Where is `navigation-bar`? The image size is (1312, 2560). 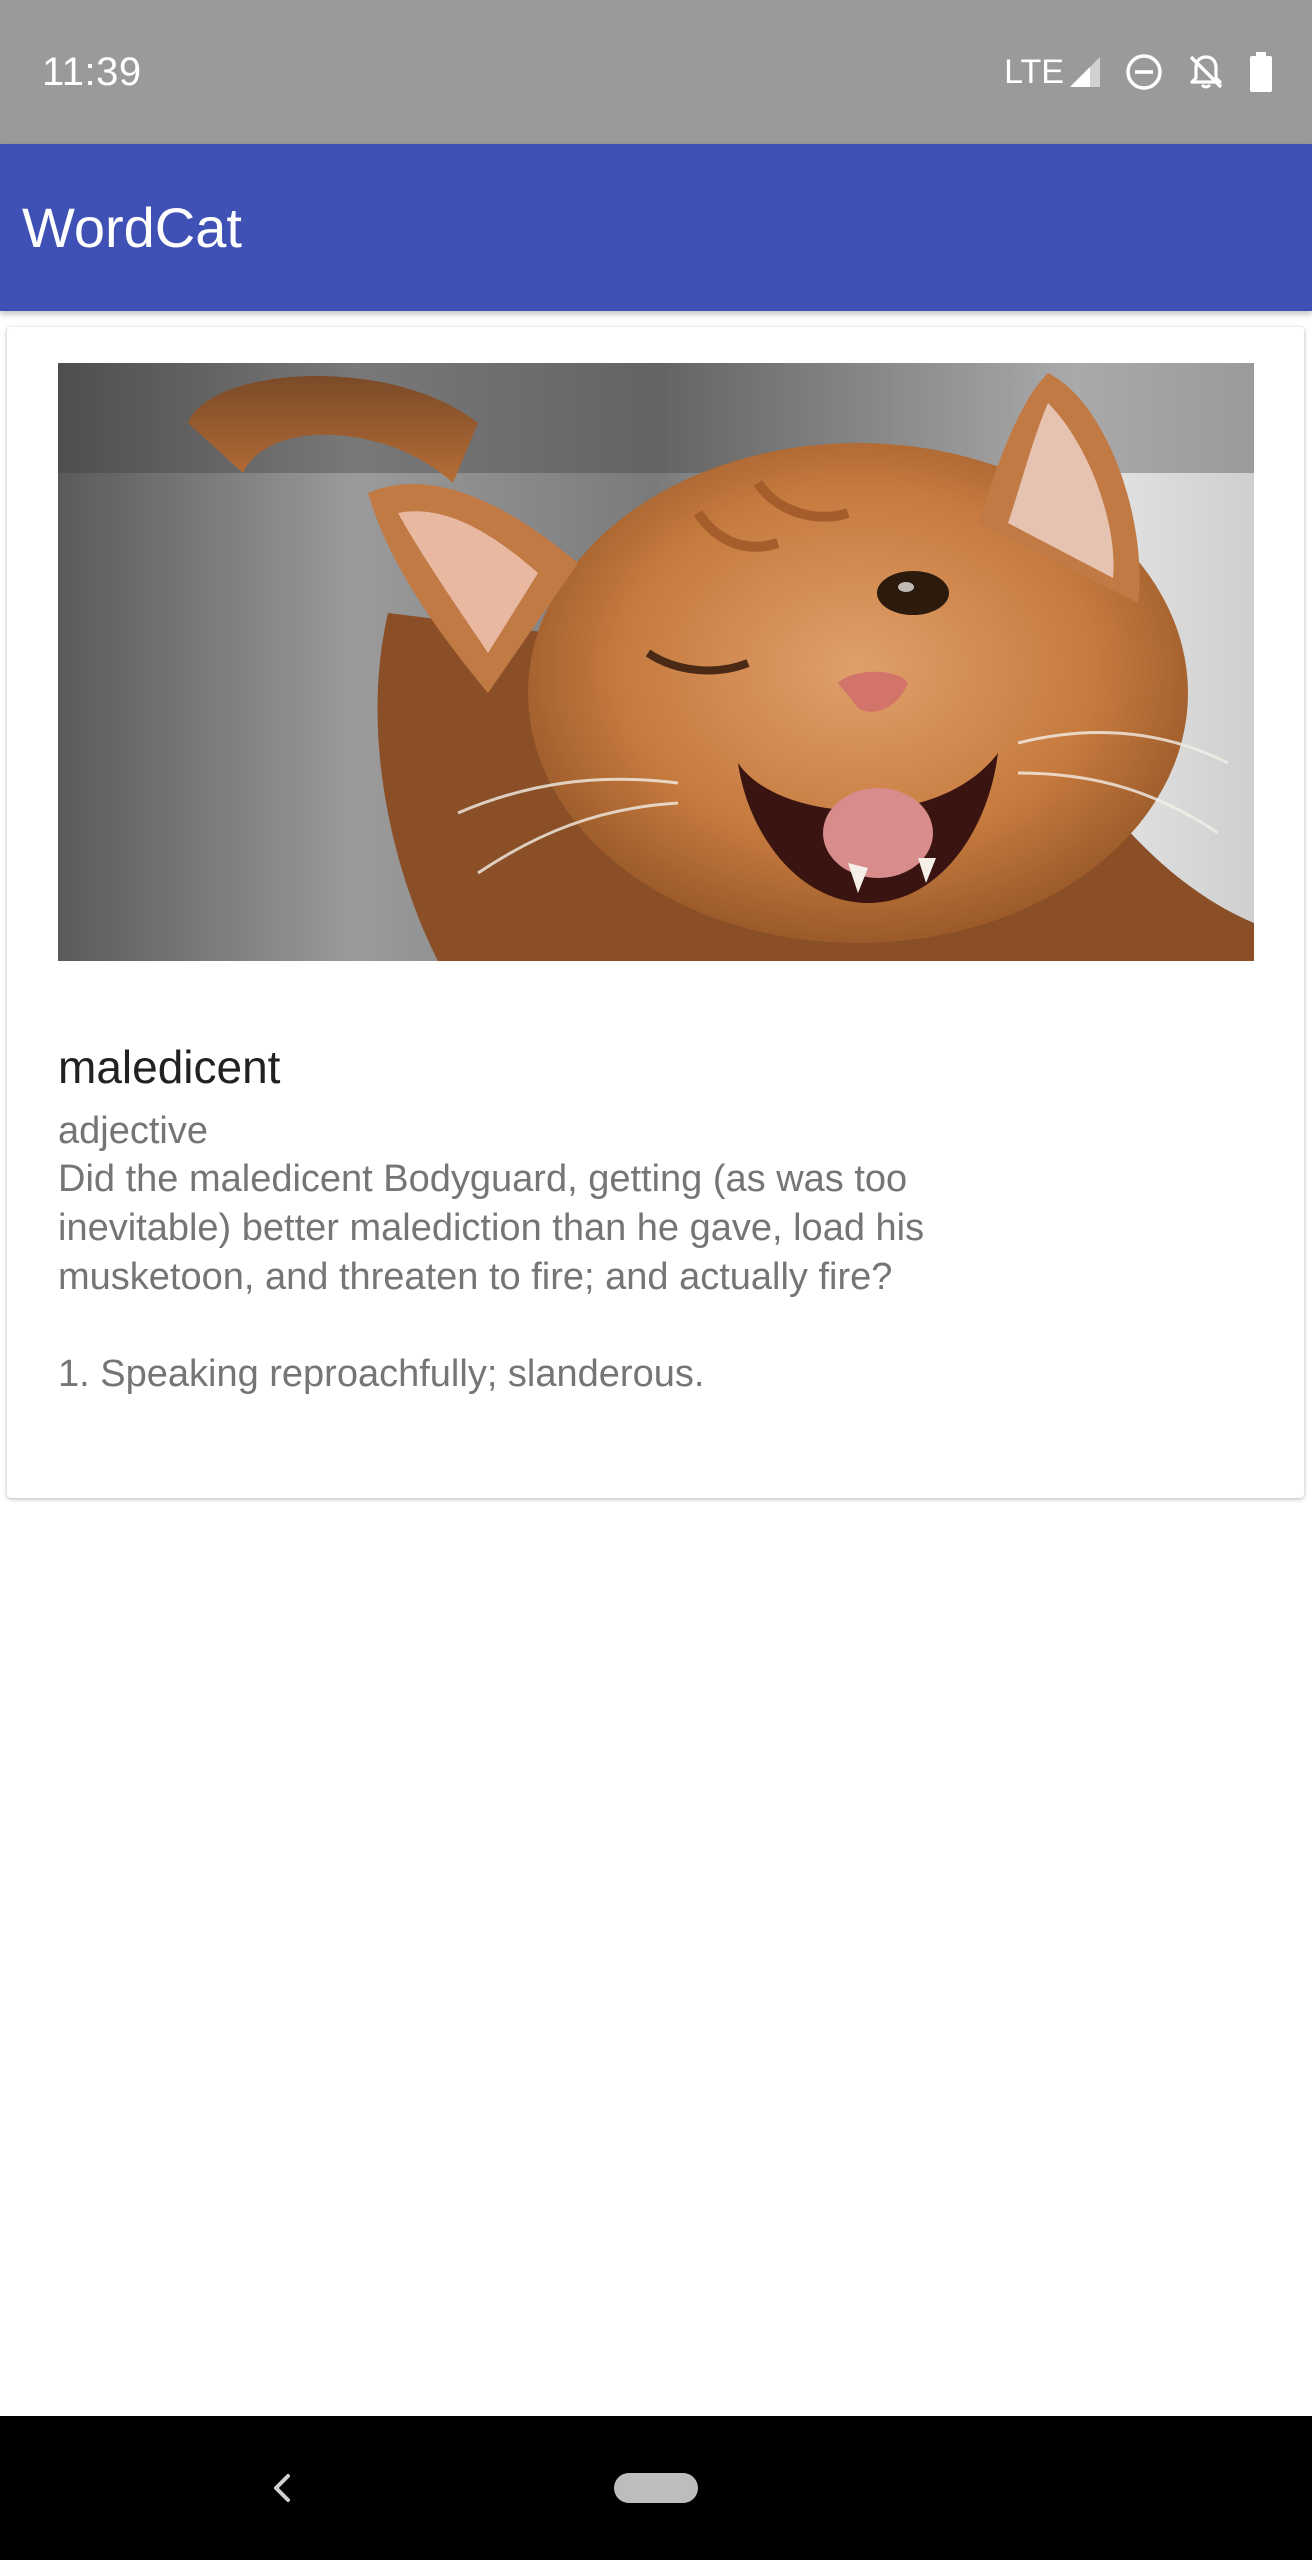
navigation-bar is located at coordinates (656, 2488).